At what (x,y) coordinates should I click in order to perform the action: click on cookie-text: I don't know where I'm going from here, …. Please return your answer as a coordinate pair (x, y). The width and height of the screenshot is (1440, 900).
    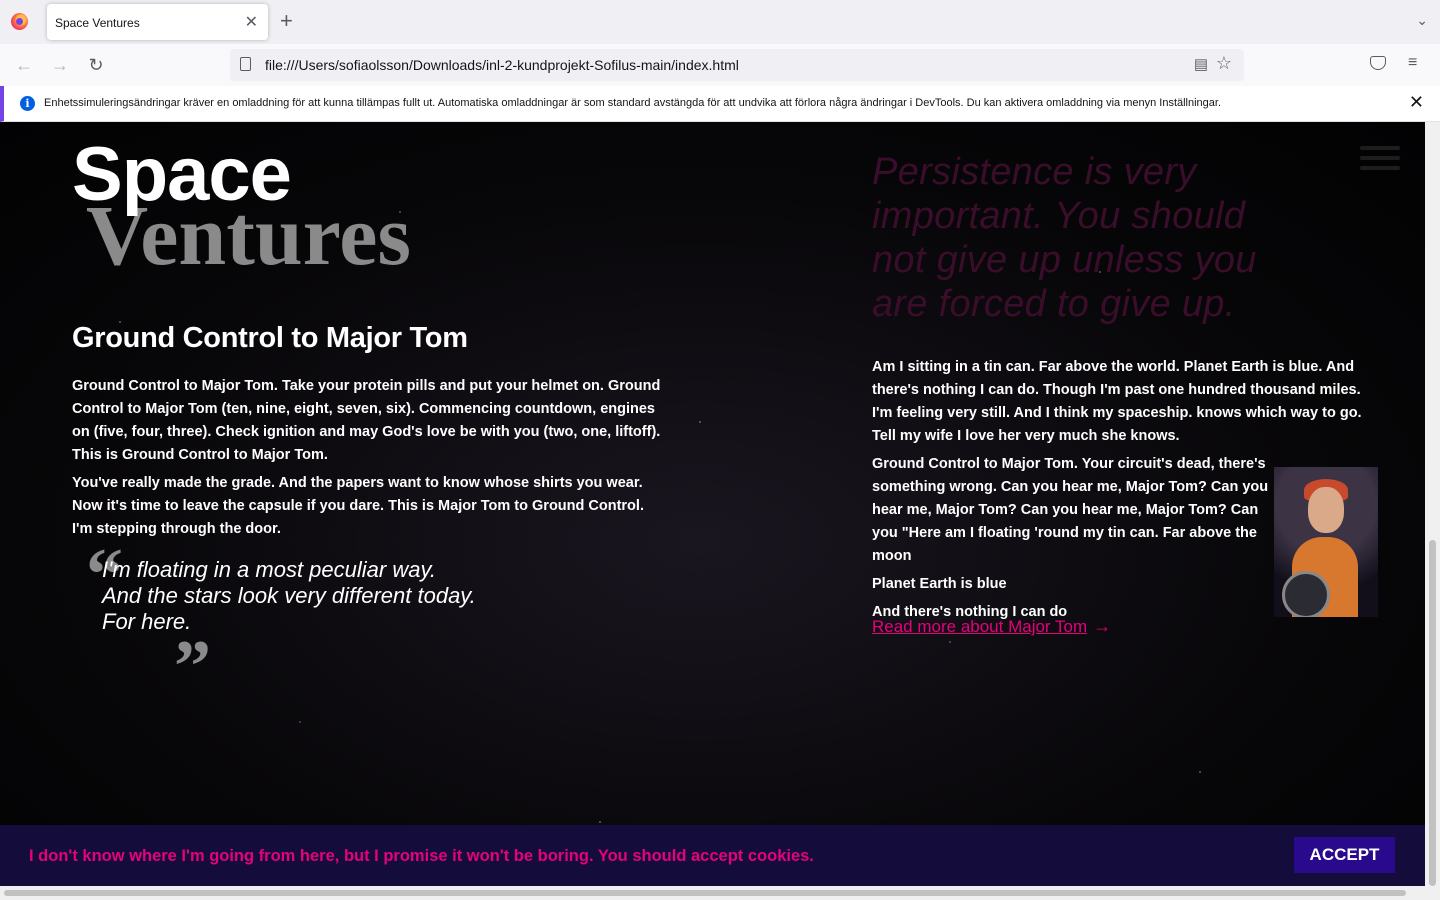
    Looking at the image, I should click on (421, 856).